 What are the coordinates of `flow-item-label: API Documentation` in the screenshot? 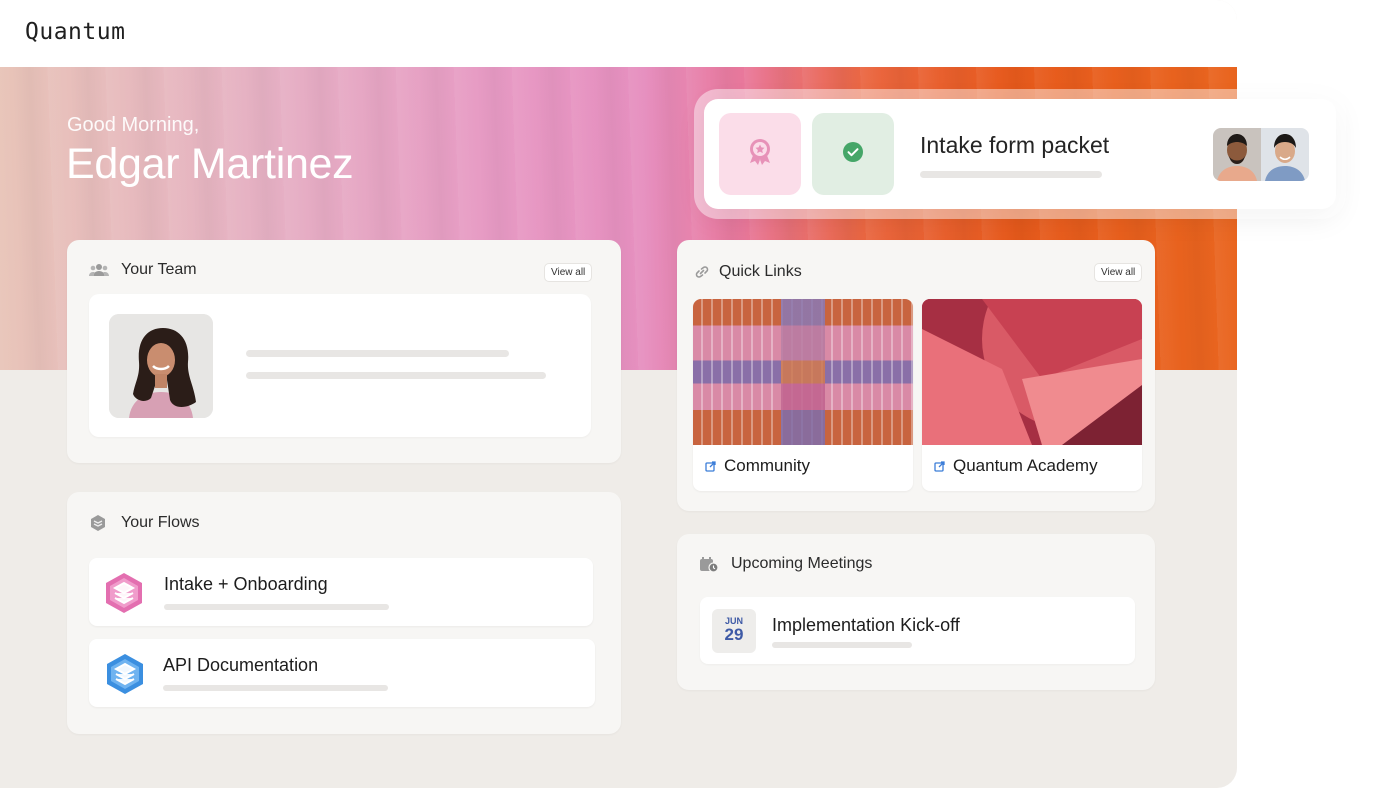 It's located at (241, 665).